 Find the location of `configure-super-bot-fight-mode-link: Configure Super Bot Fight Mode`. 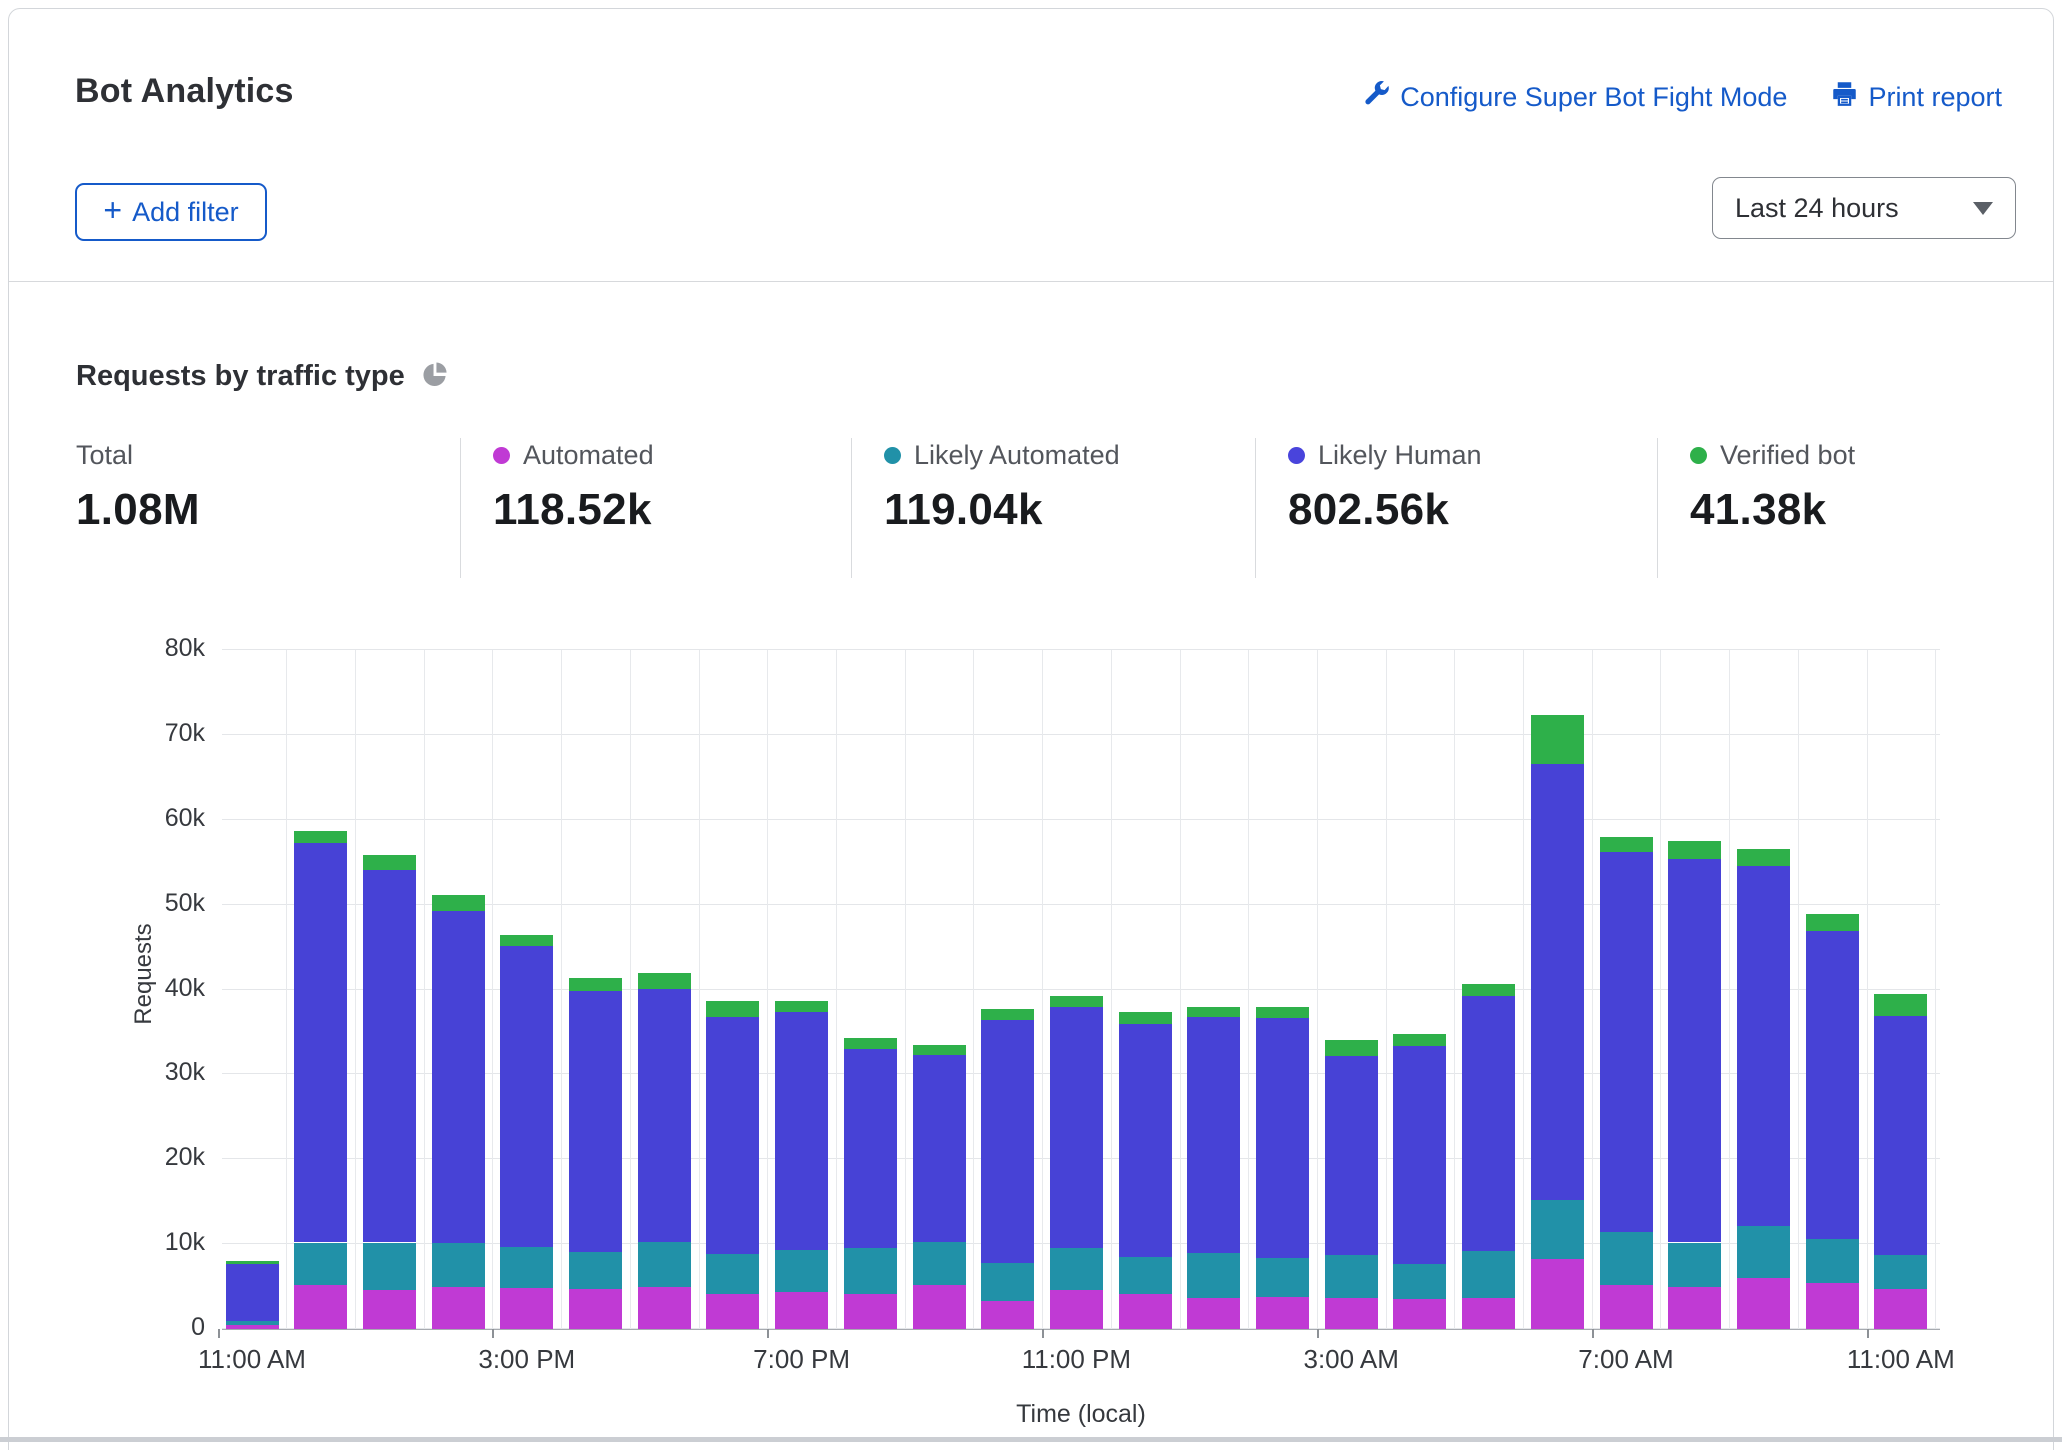

configure-super-bot-fight-mode-link: Configure Super Bot Fight Mode is located at coordinates (1575, 97).